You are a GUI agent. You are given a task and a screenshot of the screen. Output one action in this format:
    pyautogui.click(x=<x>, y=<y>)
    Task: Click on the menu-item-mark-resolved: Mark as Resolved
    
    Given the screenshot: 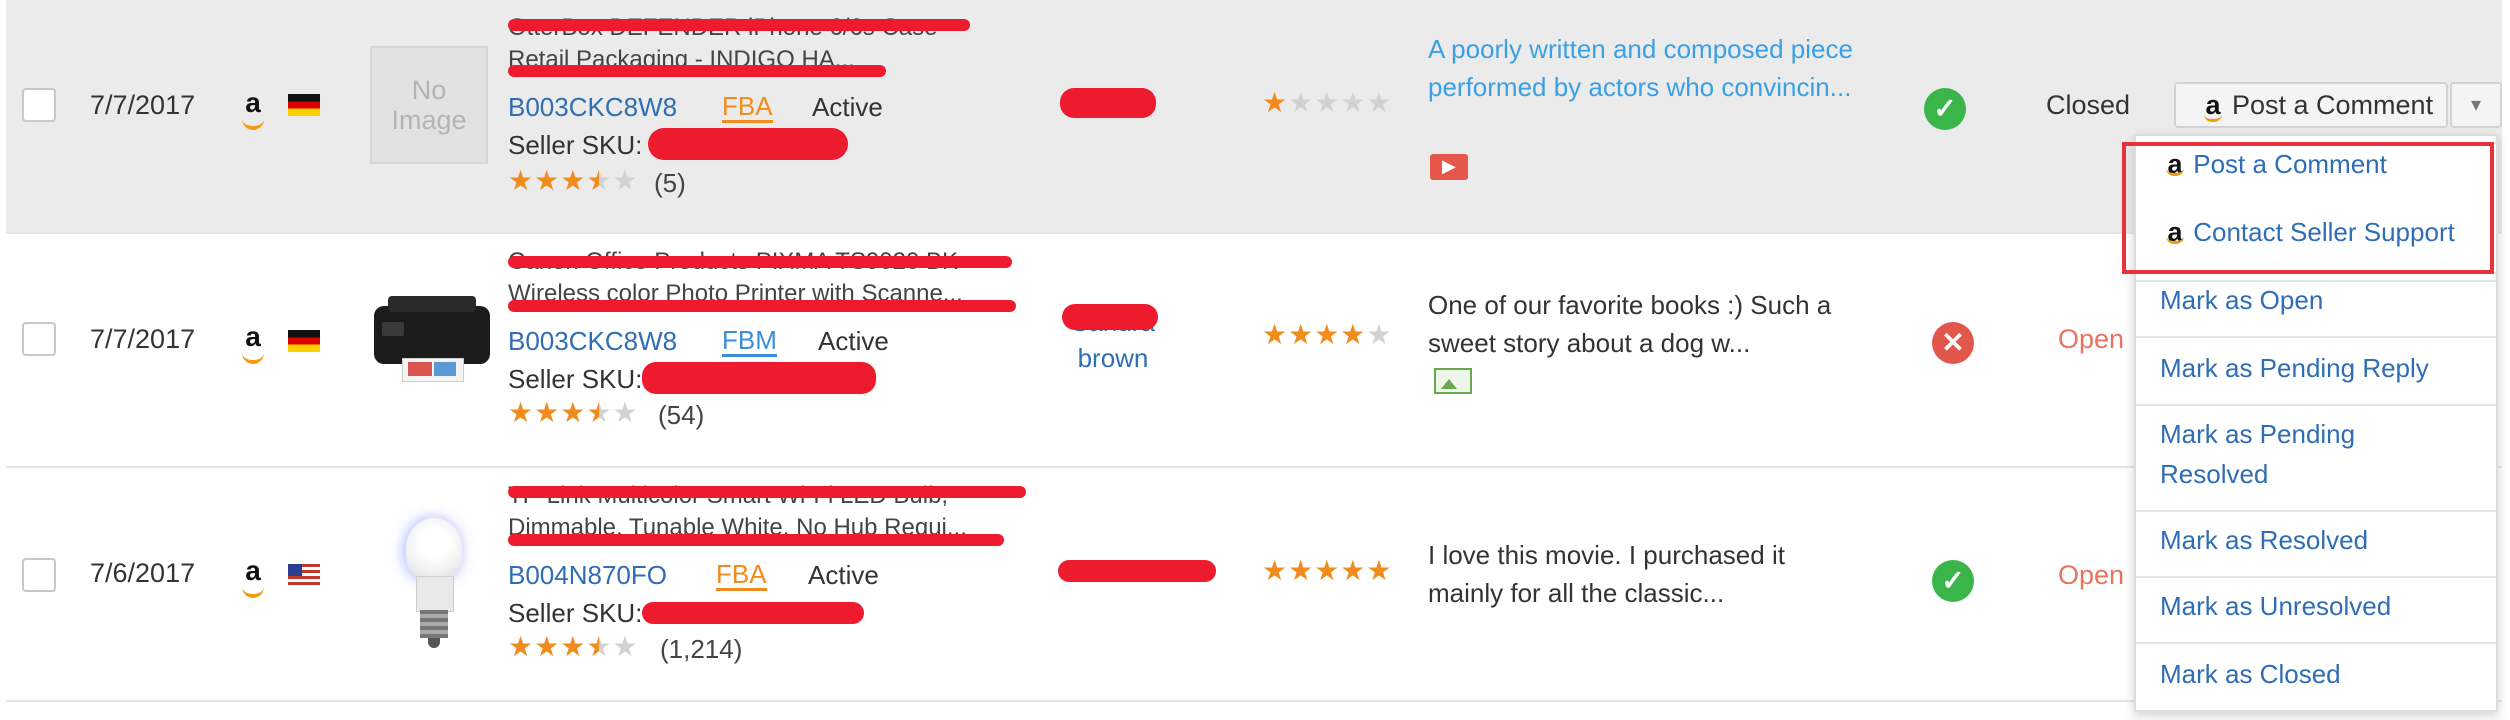 What is the action you would take?
    pyautogui.click(x=2264, y=540)
    